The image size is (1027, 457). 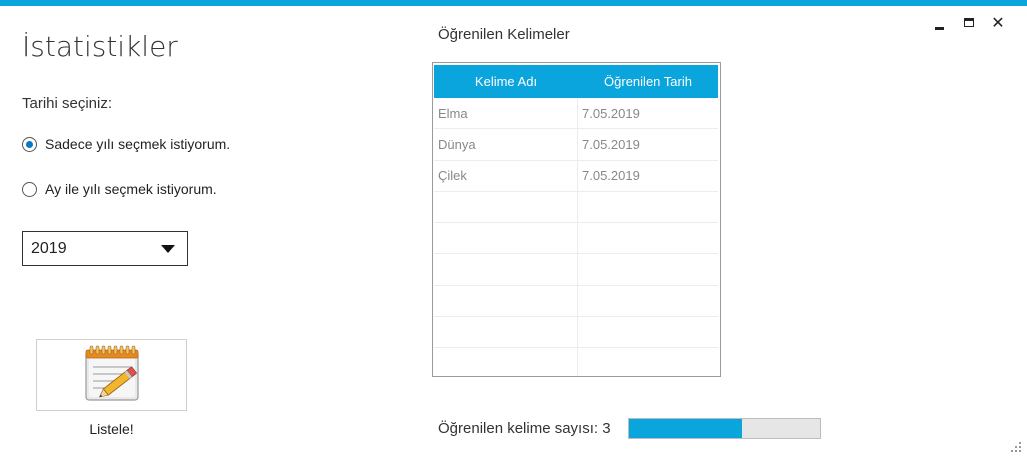 What do you see at coordinates (506, 144) in the screenshot?
I see `word-cell: Dünya` at bounding box center [506, 144].